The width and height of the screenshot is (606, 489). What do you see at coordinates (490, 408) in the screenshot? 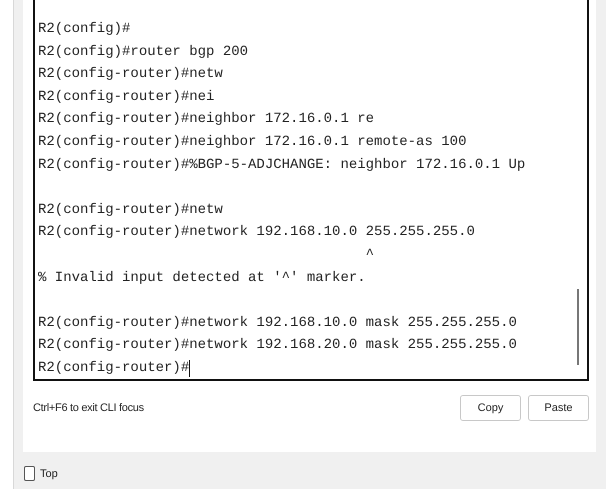
I see `copy-button: Copy` at bounding box center [490, 408].